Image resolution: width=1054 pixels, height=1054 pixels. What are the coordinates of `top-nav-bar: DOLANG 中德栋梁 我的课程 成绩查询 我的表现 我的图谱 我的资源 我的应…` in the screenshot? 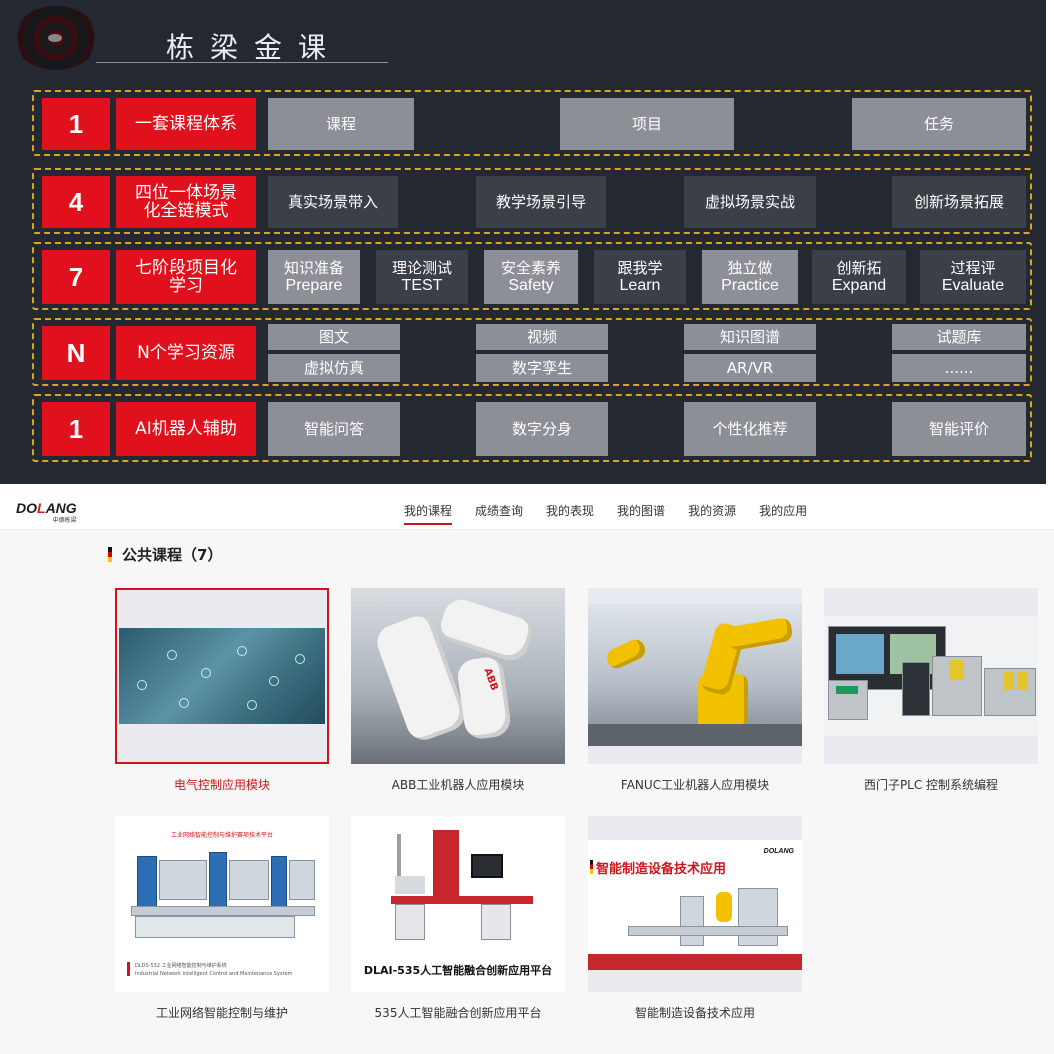 It's located at (527, 507).